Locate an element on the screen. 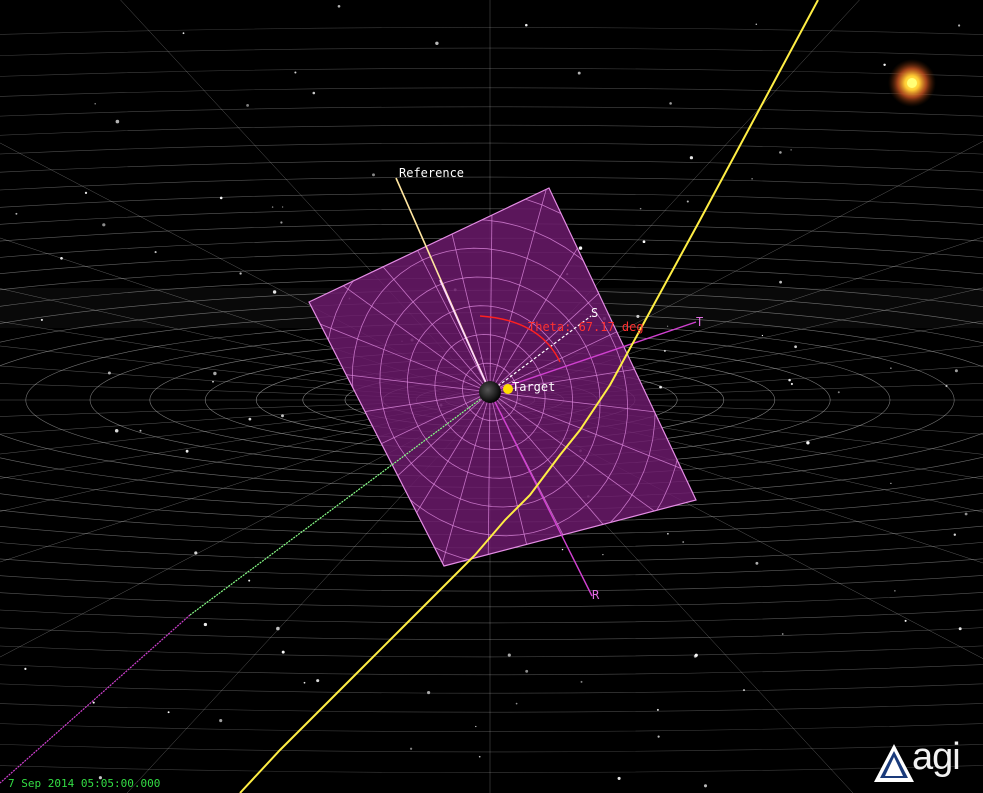 The image size is (983, 793). s-axis-label: S is located at coordinates (594, 313).